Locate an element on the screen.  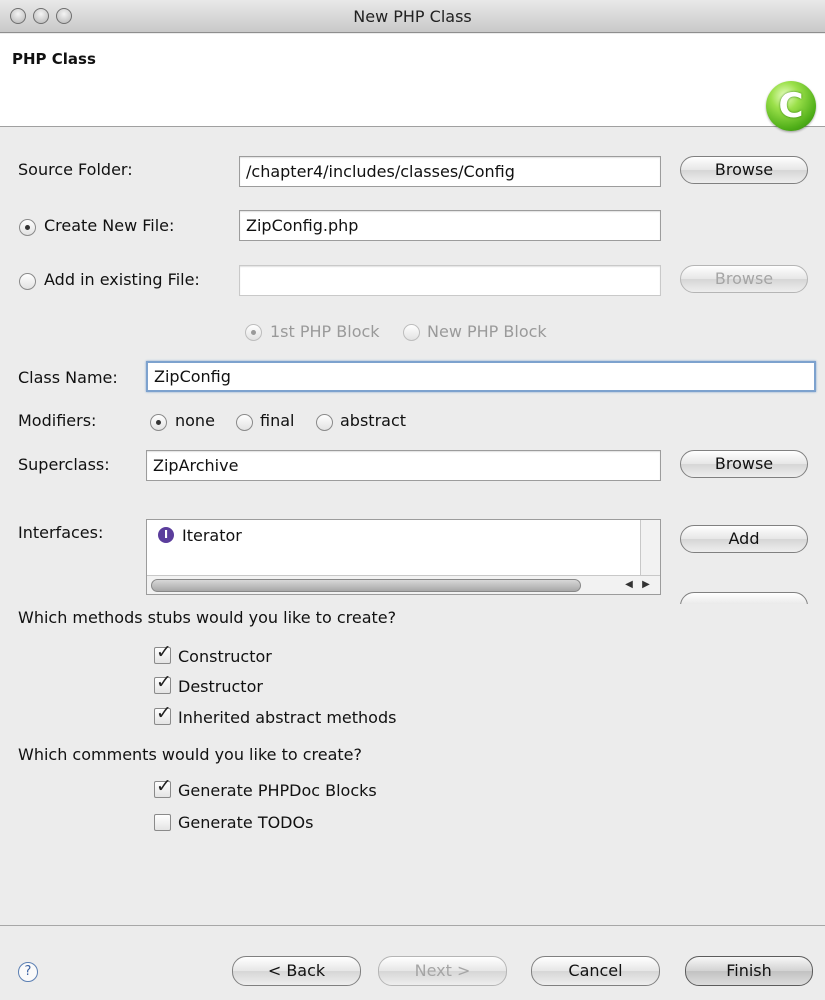
new-php-block-radio is located at coordinates (411, 332).